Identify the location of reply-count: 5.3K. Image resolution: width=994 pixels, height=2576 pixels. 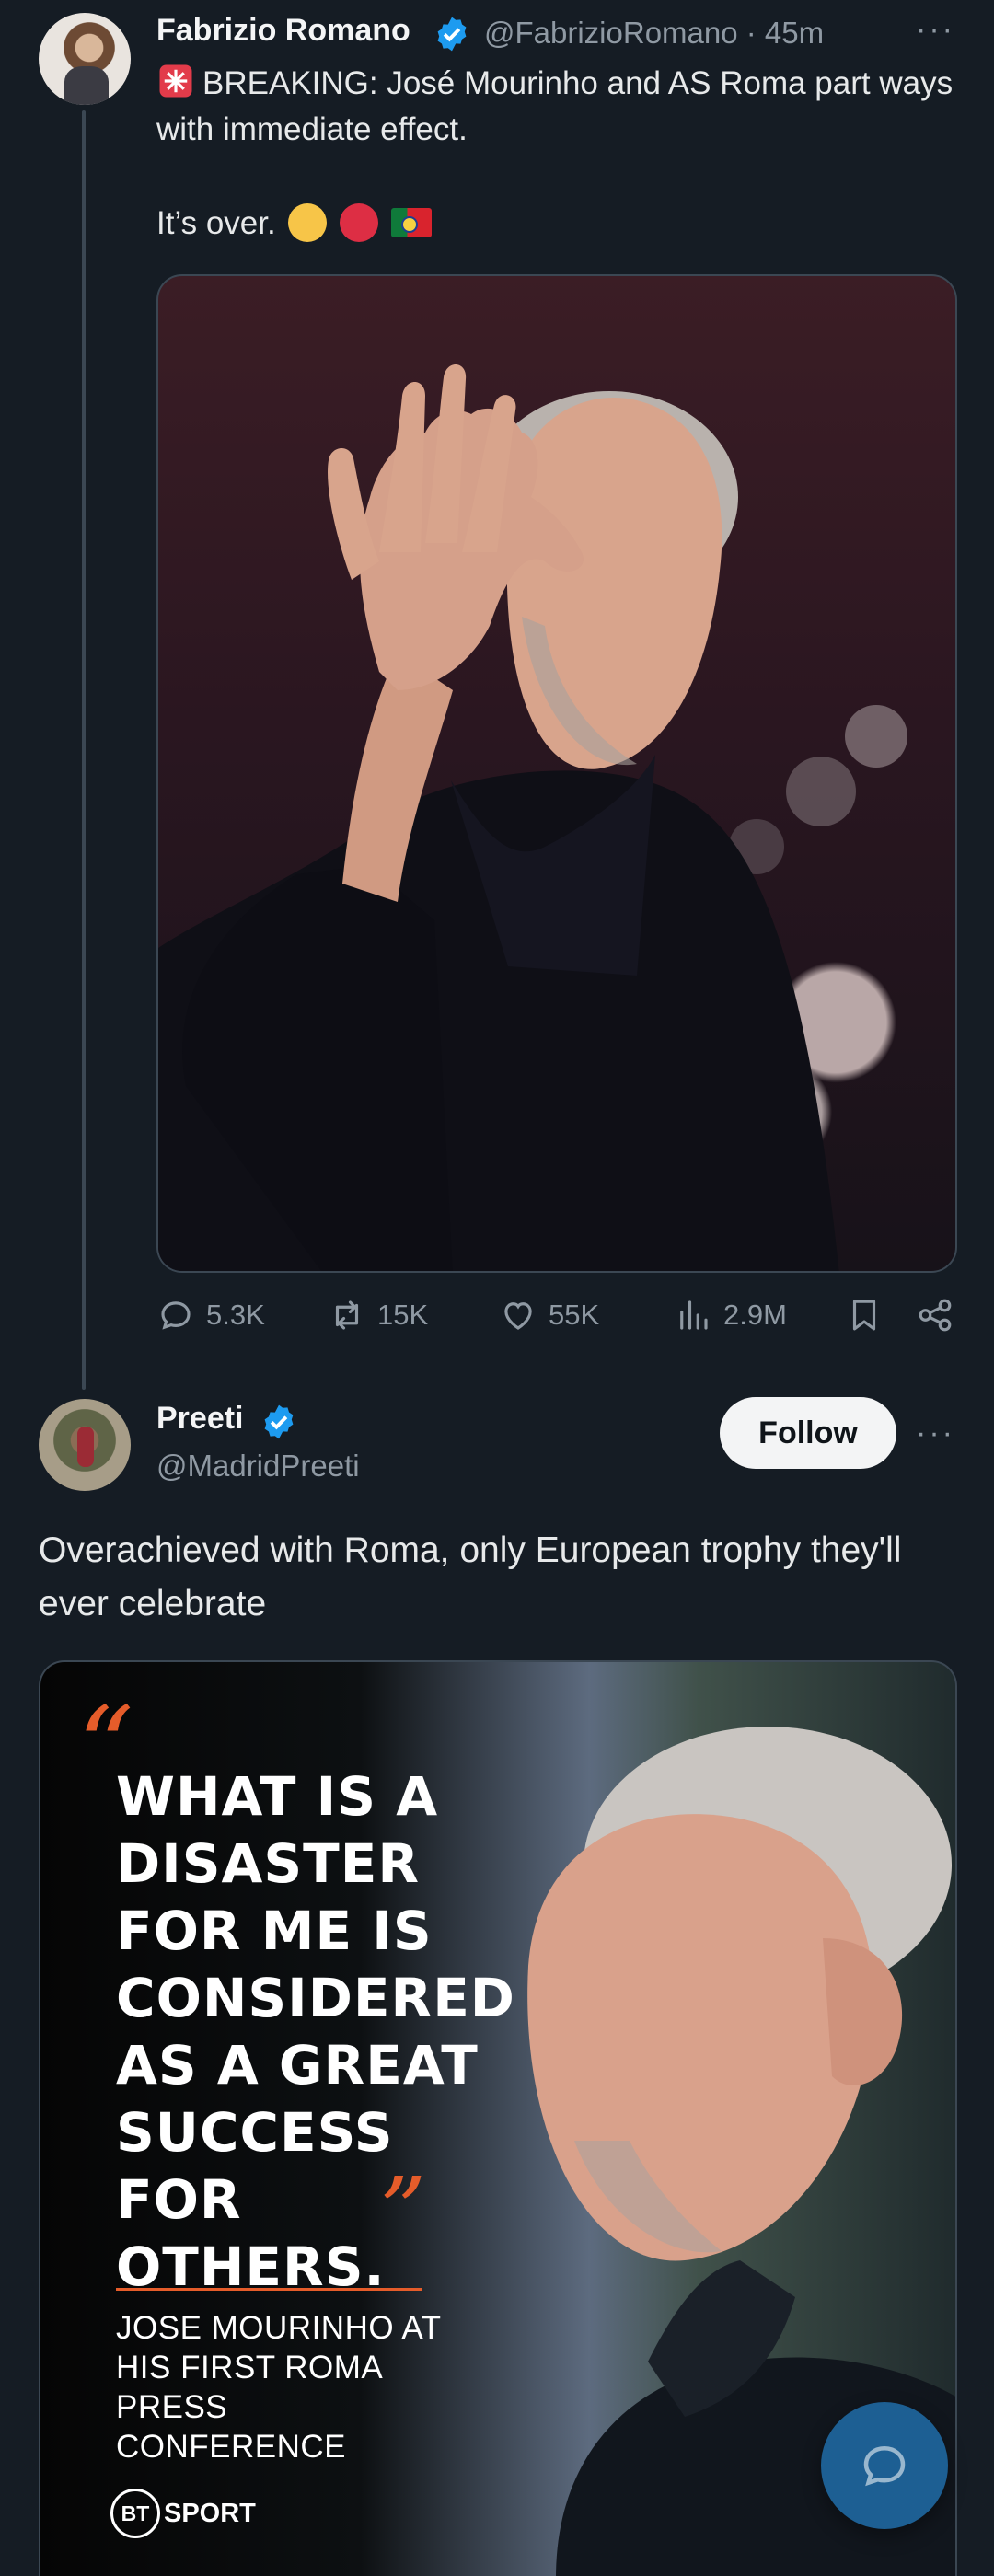
(235, 1315).